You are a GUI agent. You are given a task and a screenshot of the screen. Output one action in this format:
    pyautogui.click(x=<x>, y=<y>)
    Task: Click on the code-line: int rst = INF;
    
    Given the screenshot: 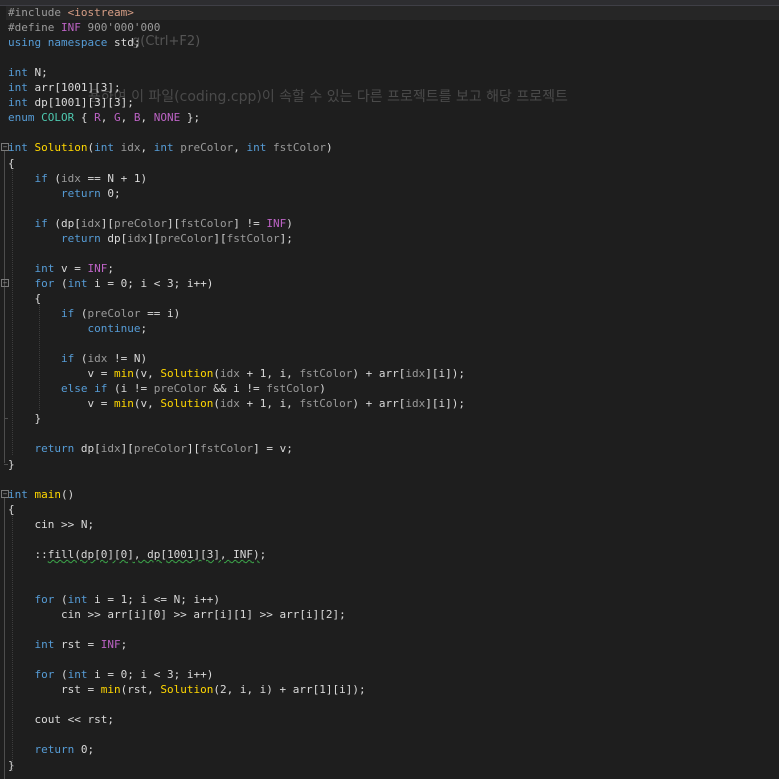 What is the action you would take?
    pyautogui.click(x=68, y=644)
    